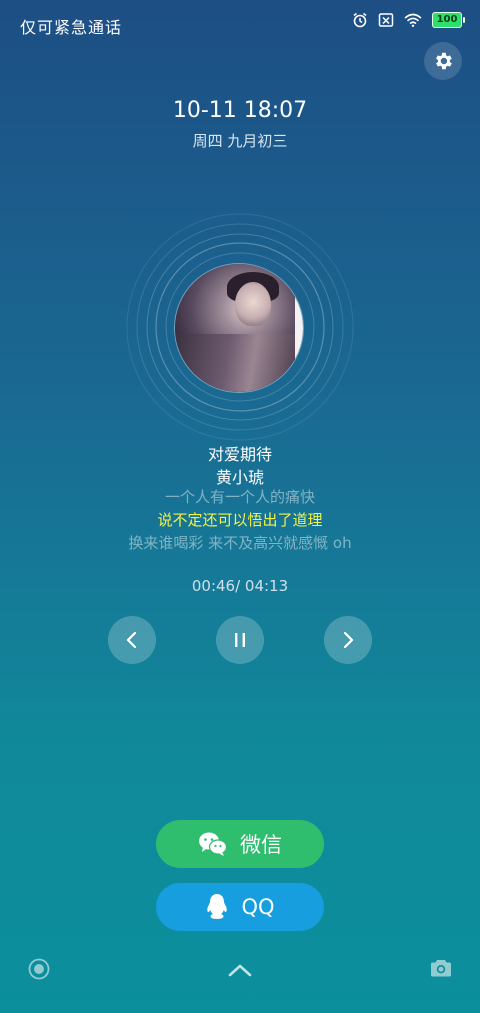  I want to click on playback-progress: 00:46/ 04:13, so click(240, 586).